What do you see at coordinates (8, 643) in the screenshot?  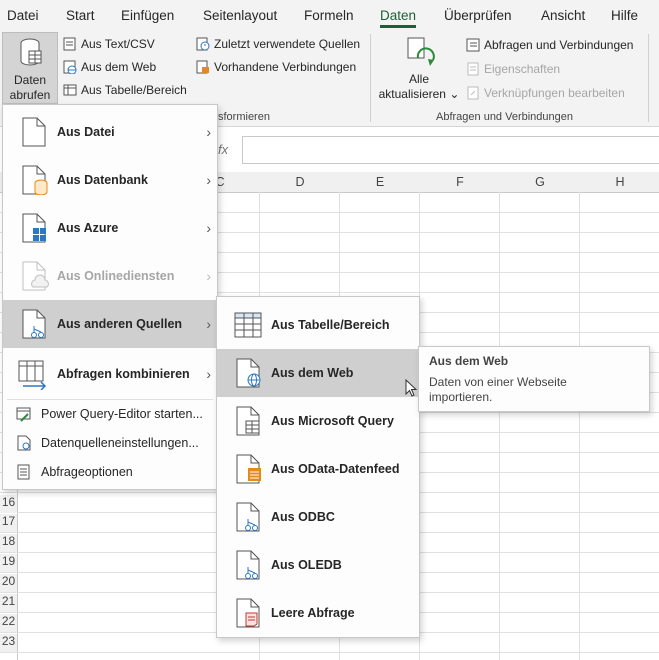 I see `row-header-23: 23` at bounding box center [8, 643].